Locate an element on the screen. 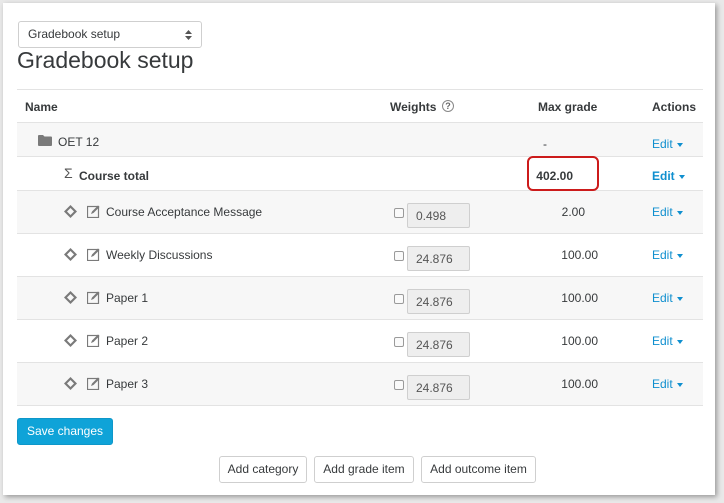  header-name: Name is located at coordinates (41, 107).